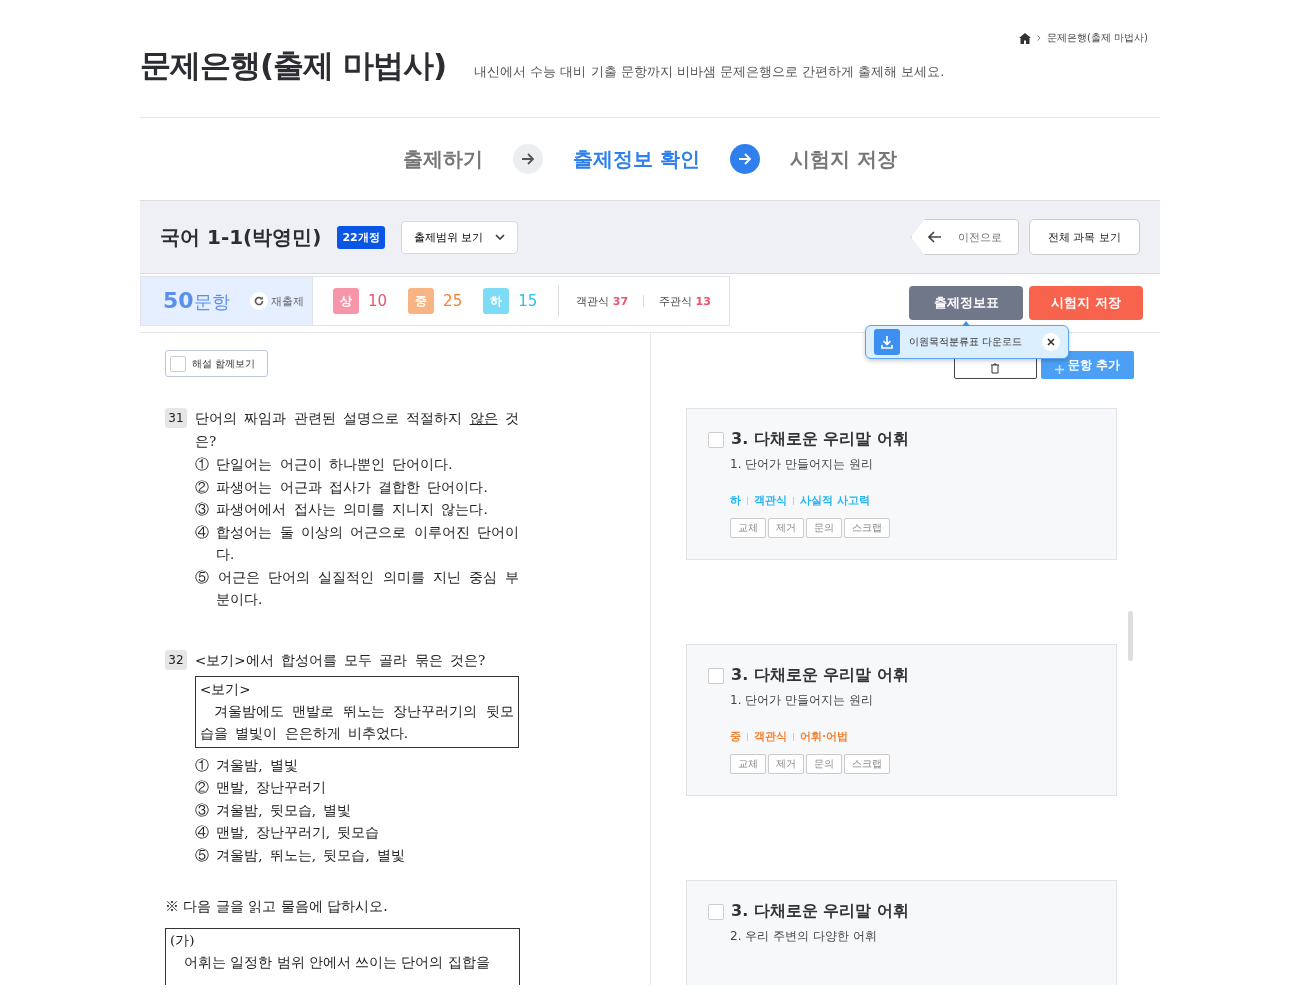 The width and height of the screenshot is (1300, 1000). I want to click on card-subtitle: 2. 우리 주변의 다양한 어휘, so click(803, 936).